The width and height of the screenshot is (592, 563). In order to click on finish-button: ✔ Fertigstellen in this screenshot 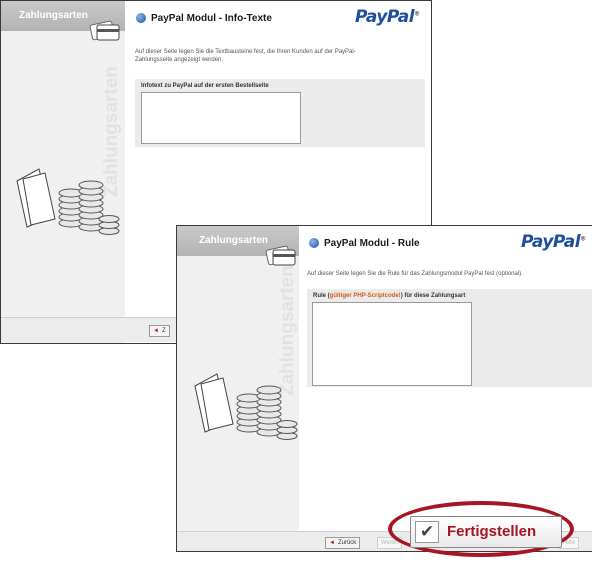, I will do `click(486, 532)`.